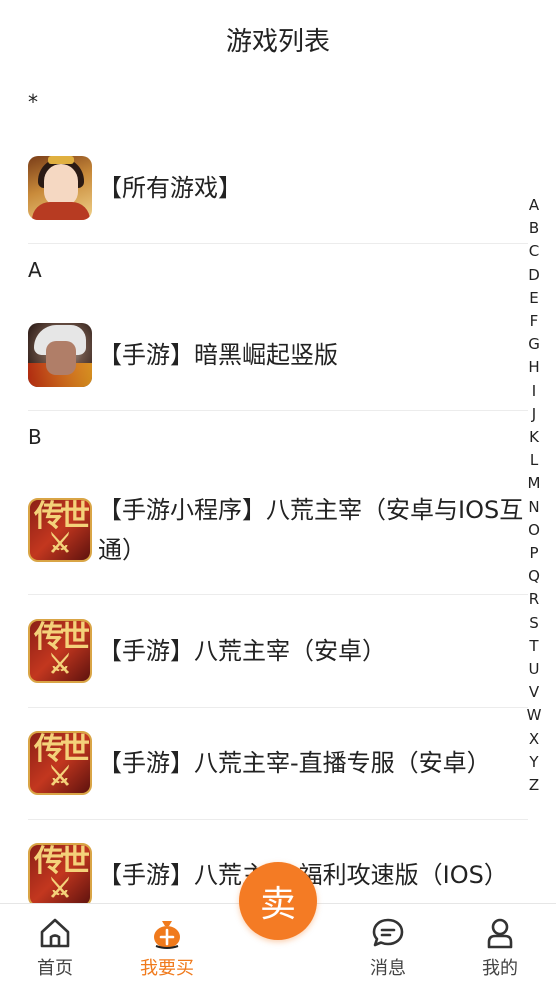 Image resolution: width=556 pixels, height=988 pixels. What do you see at coordinates (534, 483) in the screenshot?
I see `index-letter-m: M` at bounding box center [534, 483].